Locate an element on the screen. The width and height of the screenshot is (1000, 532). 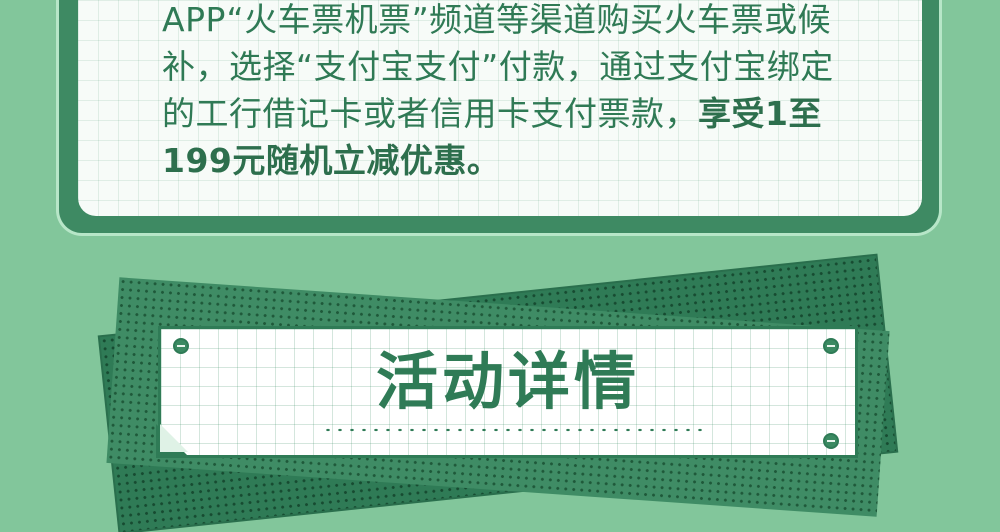
screw-icon-bottom-right is located at coordinates (831, 441).